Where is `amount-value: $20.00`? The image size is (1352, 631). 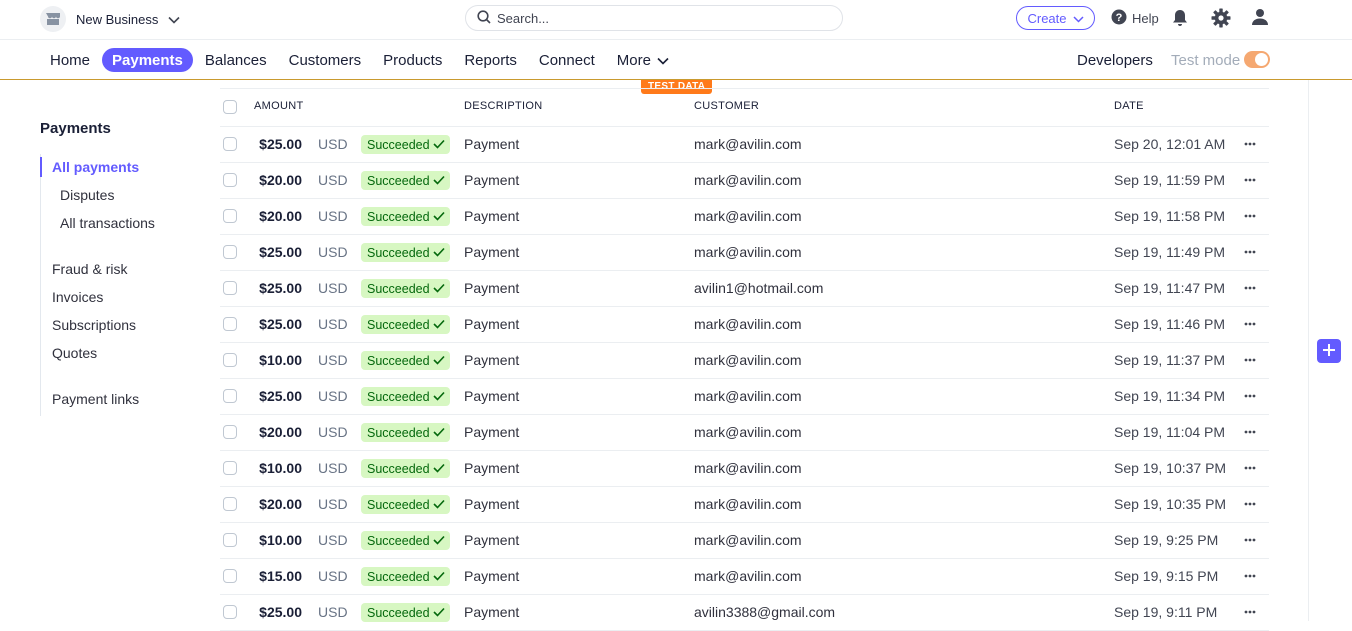 amount-value: $20.00 is located at coordinates (280, 216).